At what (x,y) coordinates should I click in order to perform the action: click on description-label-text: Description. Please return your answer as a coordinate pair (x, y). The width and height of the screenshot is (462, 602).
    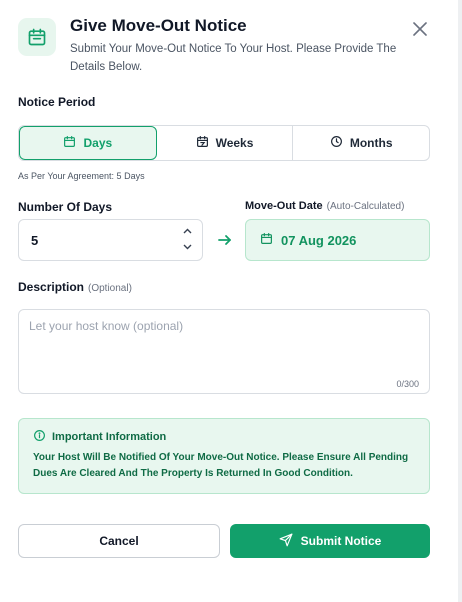
    Looking at the image, I should click on (51, 287).